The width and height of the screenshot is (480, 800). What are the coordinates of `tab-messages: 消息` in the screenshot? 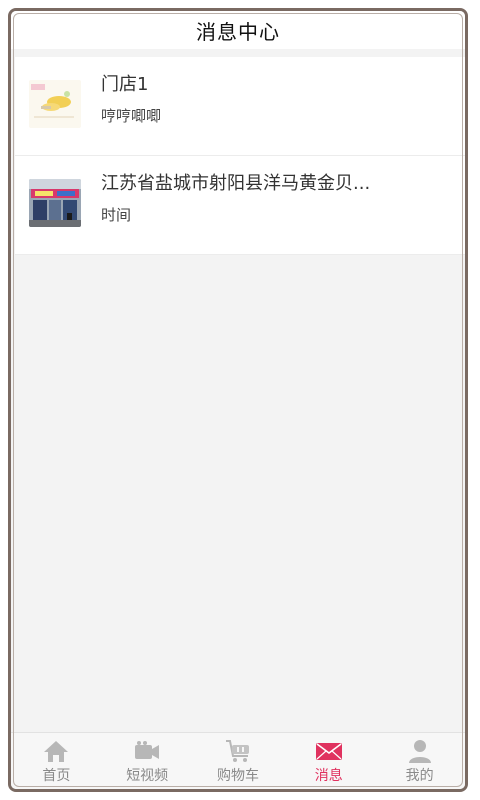 It's located at (328, 761).